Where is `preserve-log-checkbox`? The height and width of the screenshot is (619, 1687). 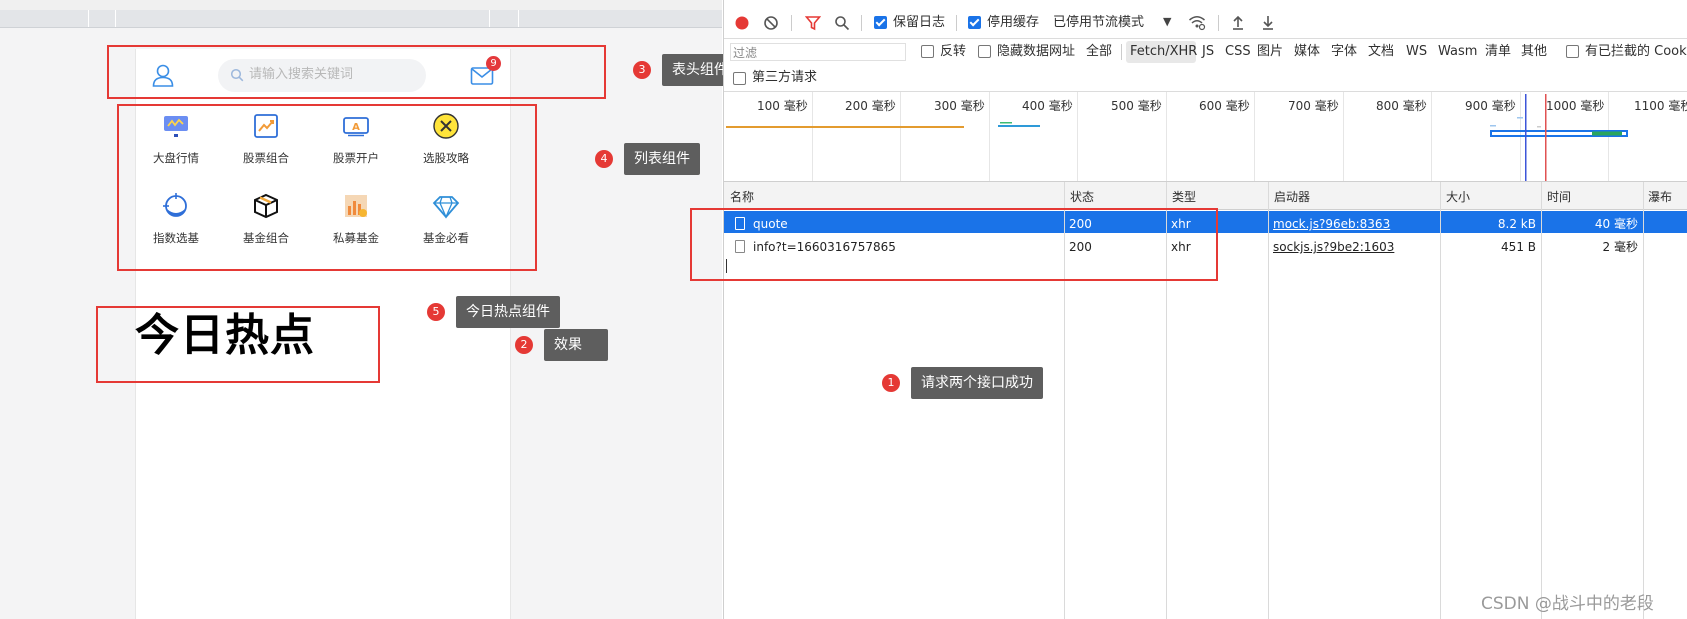
preserve-log-checkbox is located at coordinates (880, 22).